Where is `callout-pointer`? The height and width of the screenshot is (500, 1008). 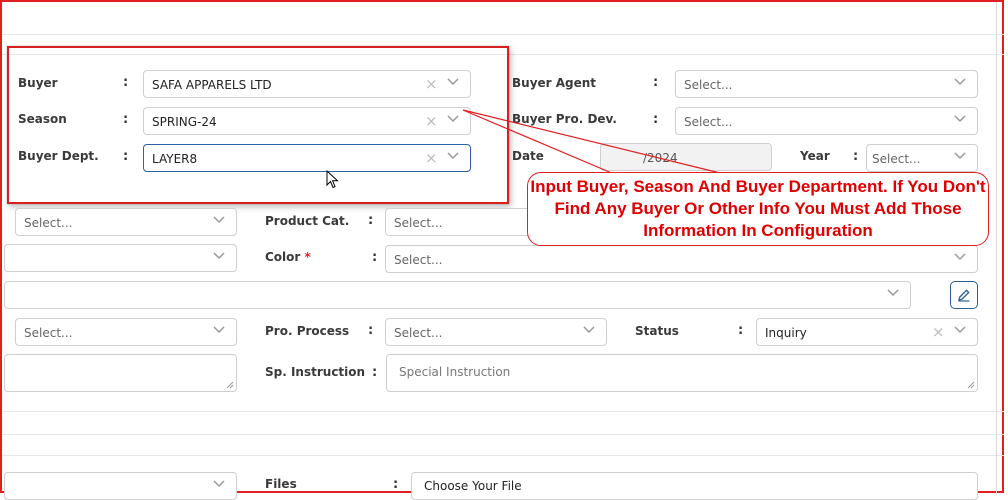
callout-pointer is located at coordinates (591, 142).